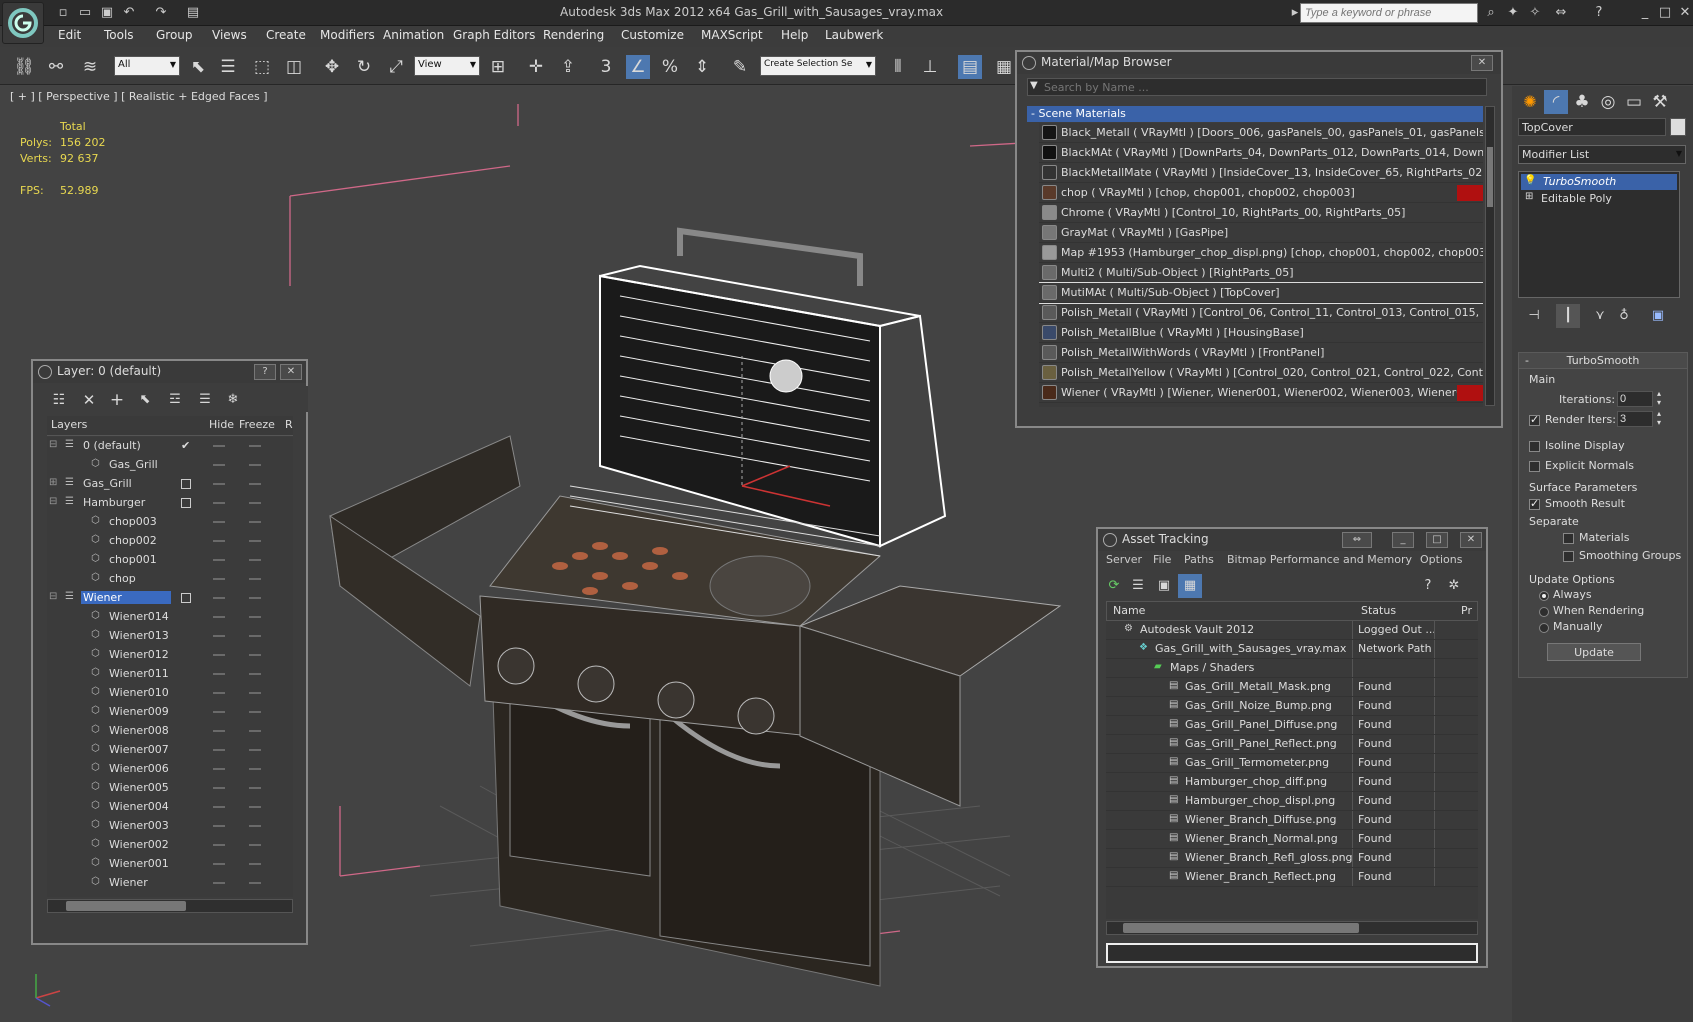 The image size is (1693, 1022). I want to click on col-status-header: Status, so click(1378, 610).